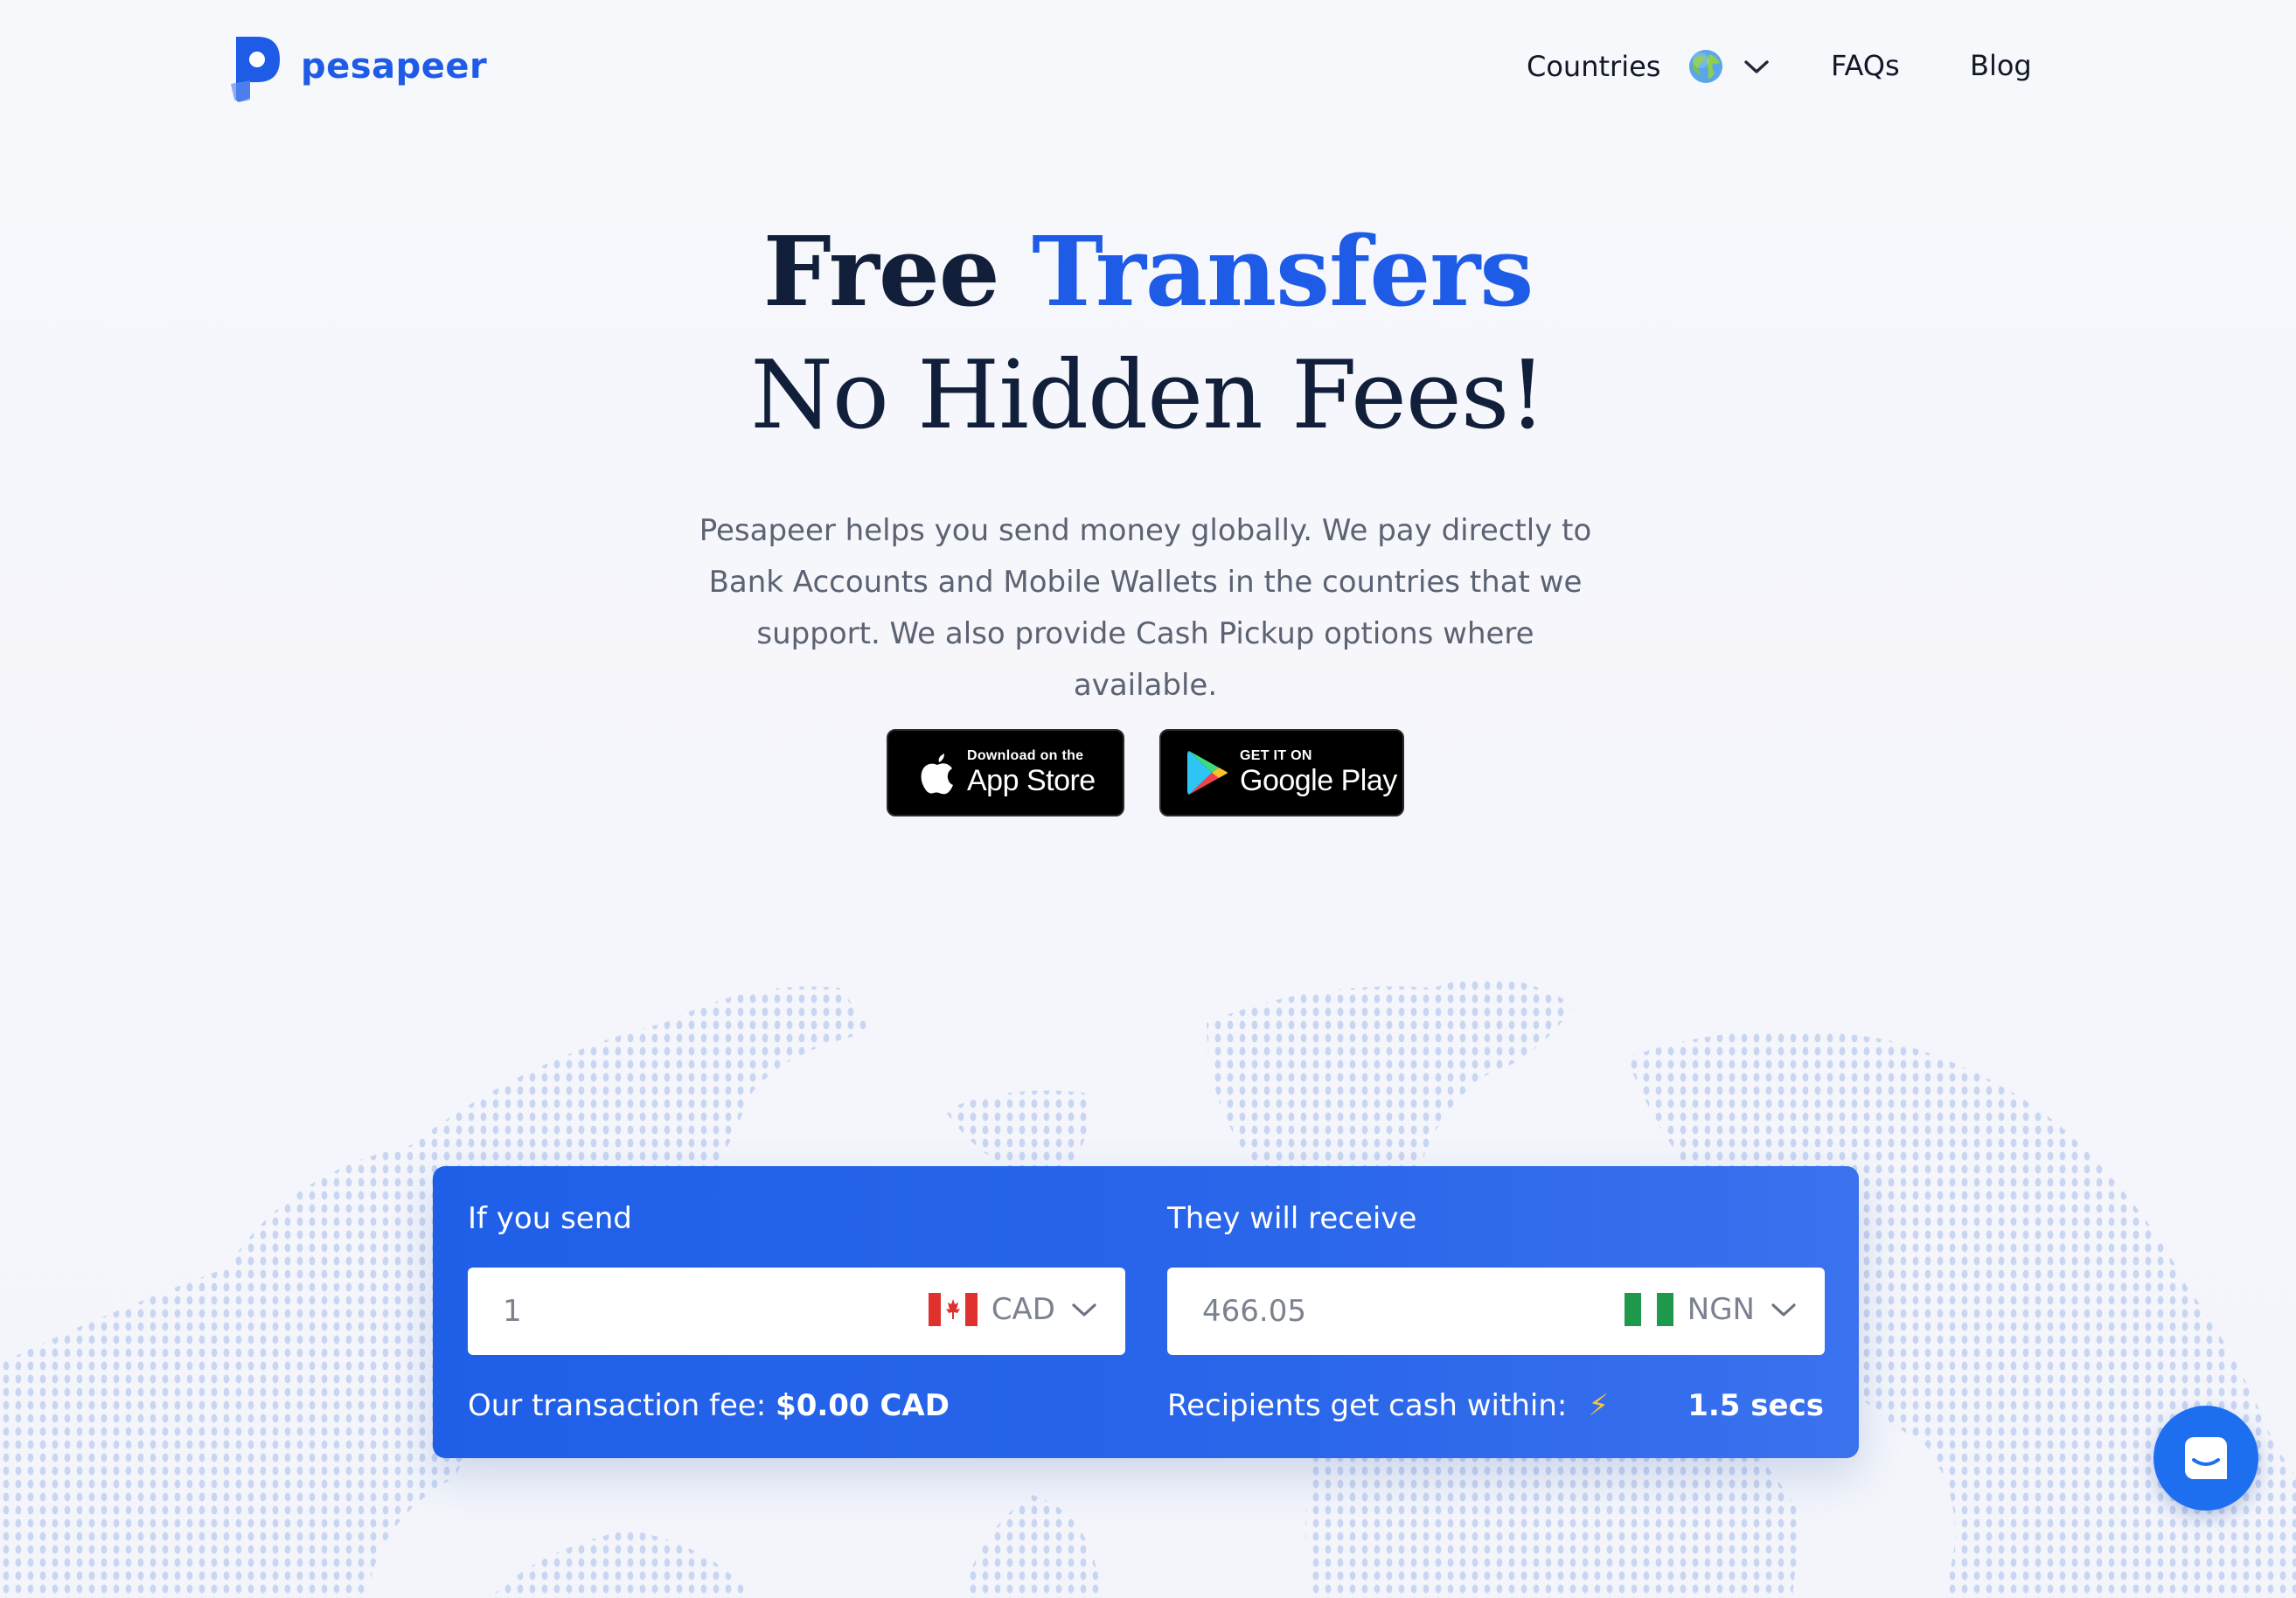 The width and height of the screenshot is (2296, 1598). What do you see at coordinates (953, 1309) in the screenshot?
I see `canada-flag-icon` at bounding box center [953, 1309].